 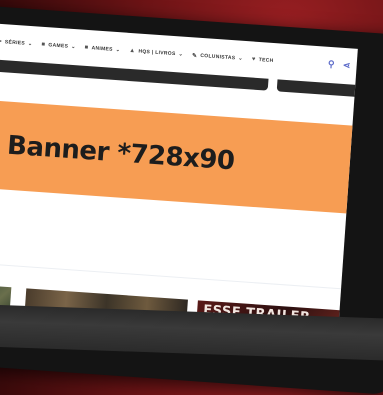 I want to click on nav-item-games: ■ GAMES ⌄, so click(x=58, y=46).